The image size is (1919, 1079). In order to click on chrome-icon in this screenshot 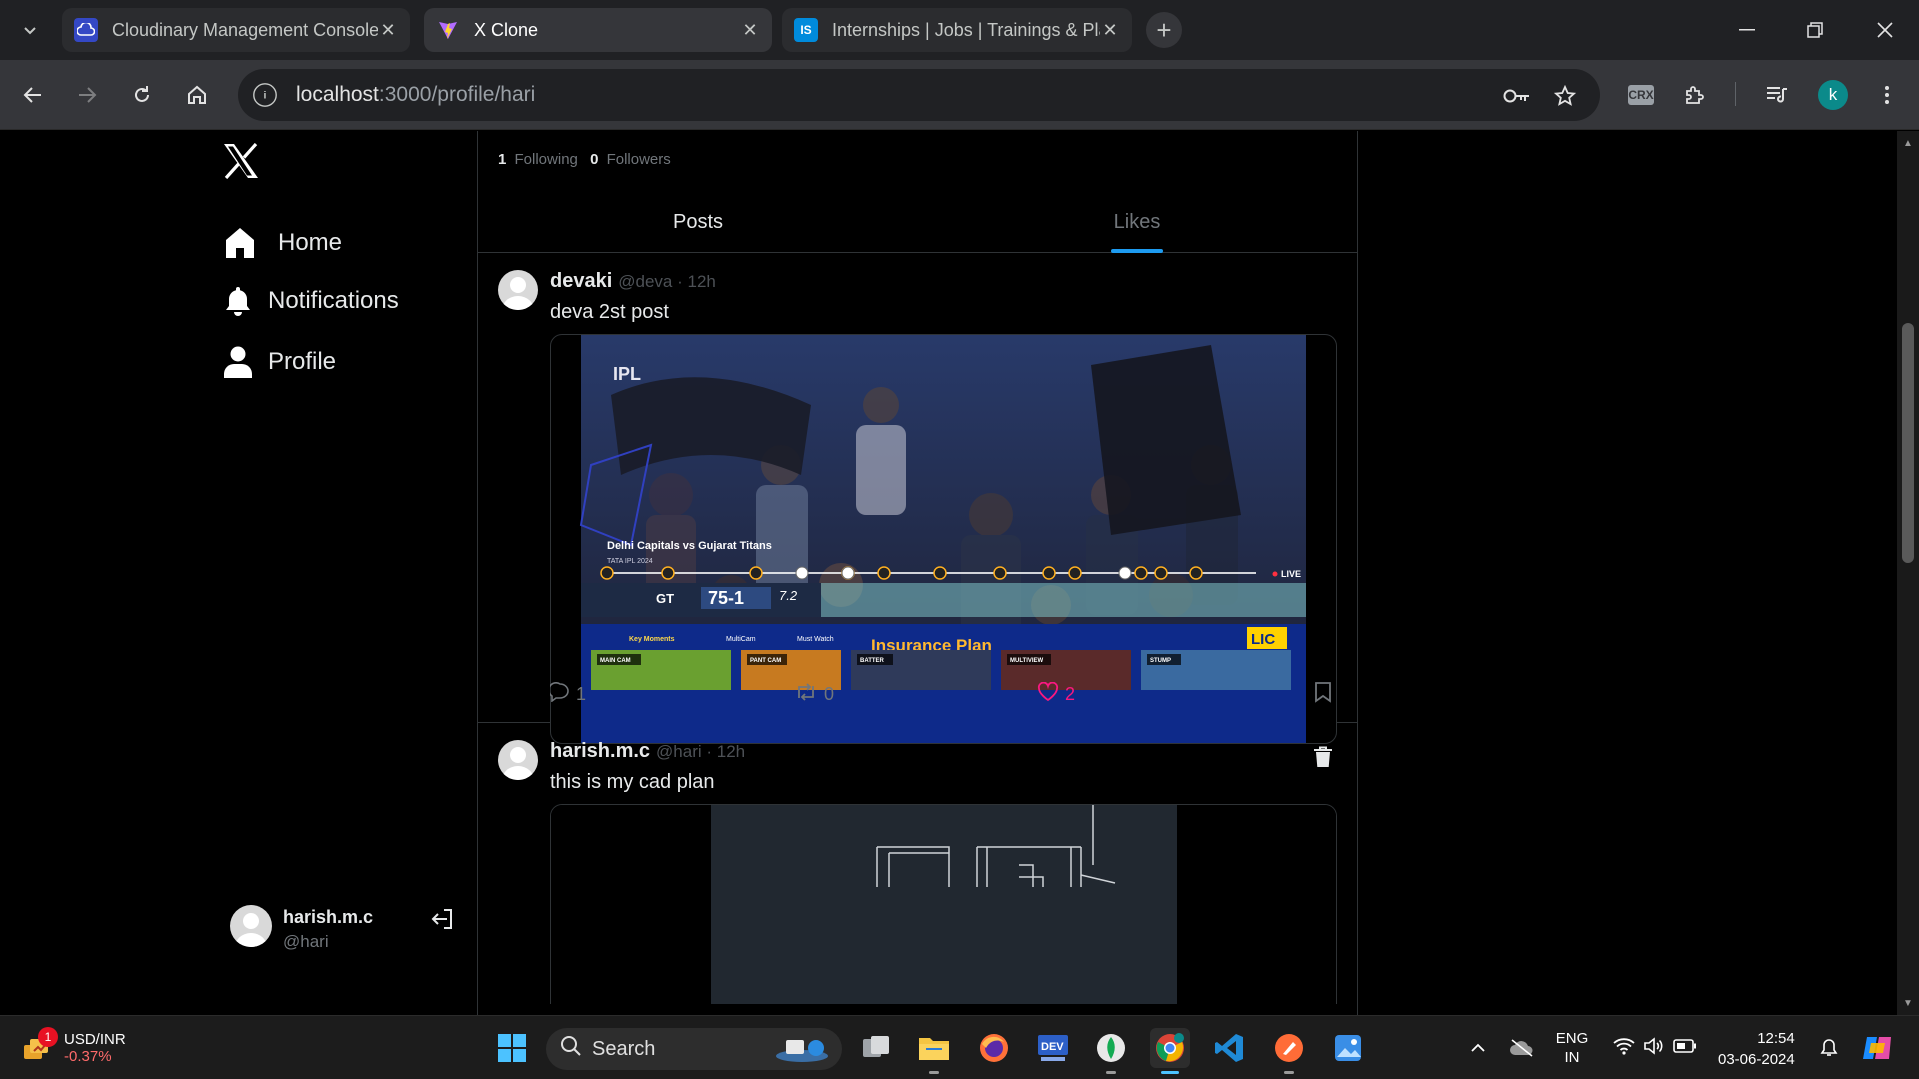, I will do `click(1170, 1051)`.